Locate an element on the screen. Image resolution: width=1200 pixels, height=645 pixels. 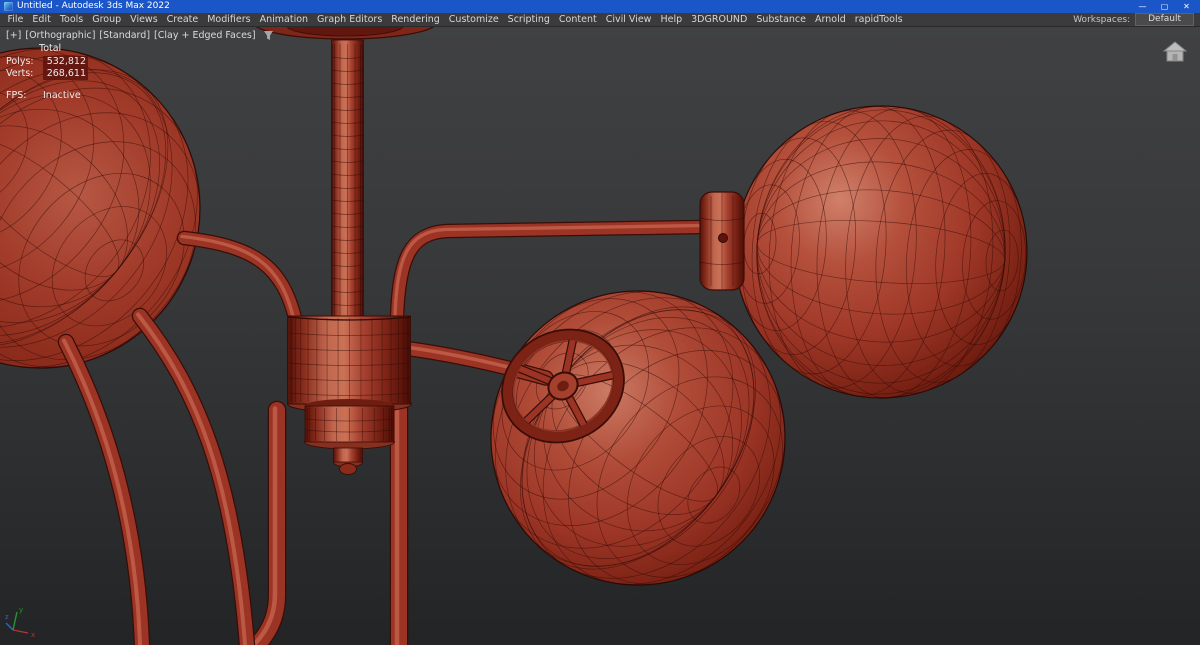
menu-item: Group is located at coordinates (107, 20).